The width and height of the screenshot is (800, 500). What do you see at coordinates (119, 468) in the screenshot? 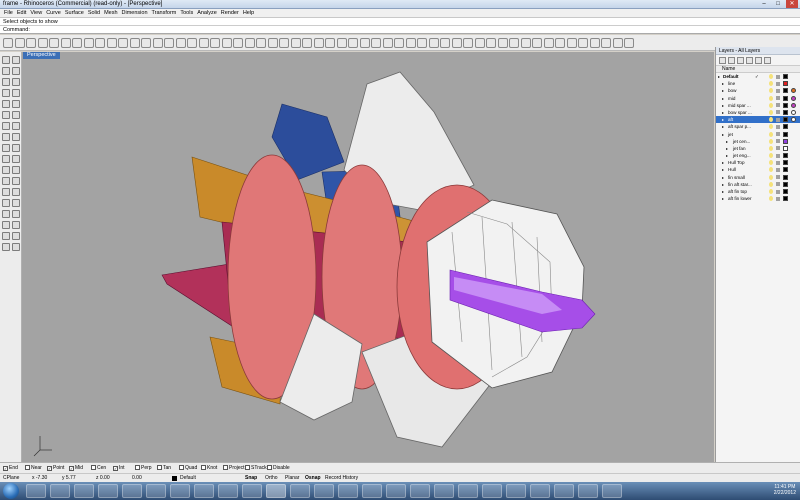
I see `osnap-int: ✓ Int` at bounding box center [119, 468].